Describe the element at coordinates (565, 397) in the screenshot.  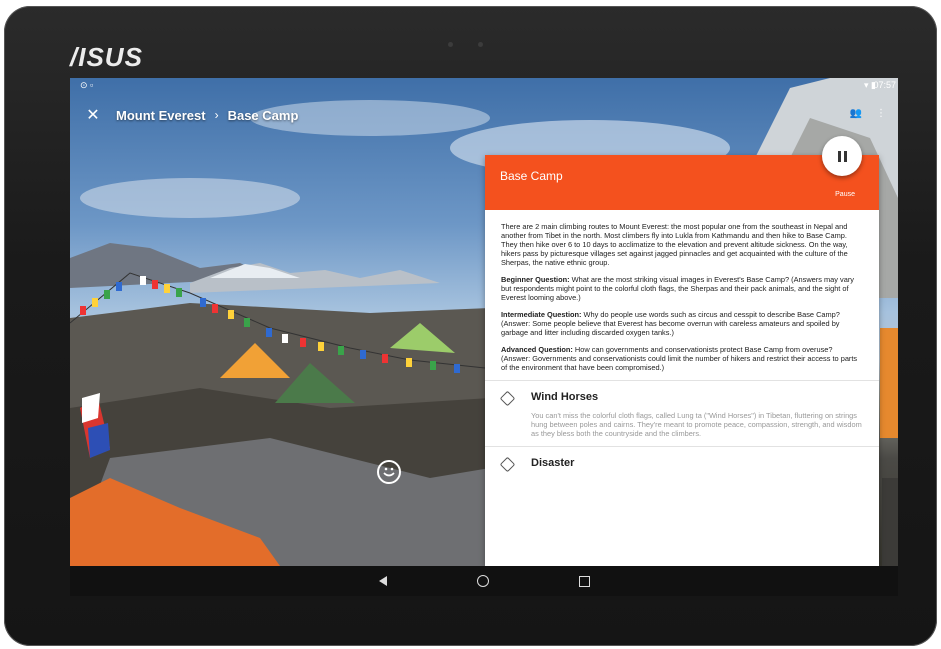
I see `item-title: Wind Horses` at that location.